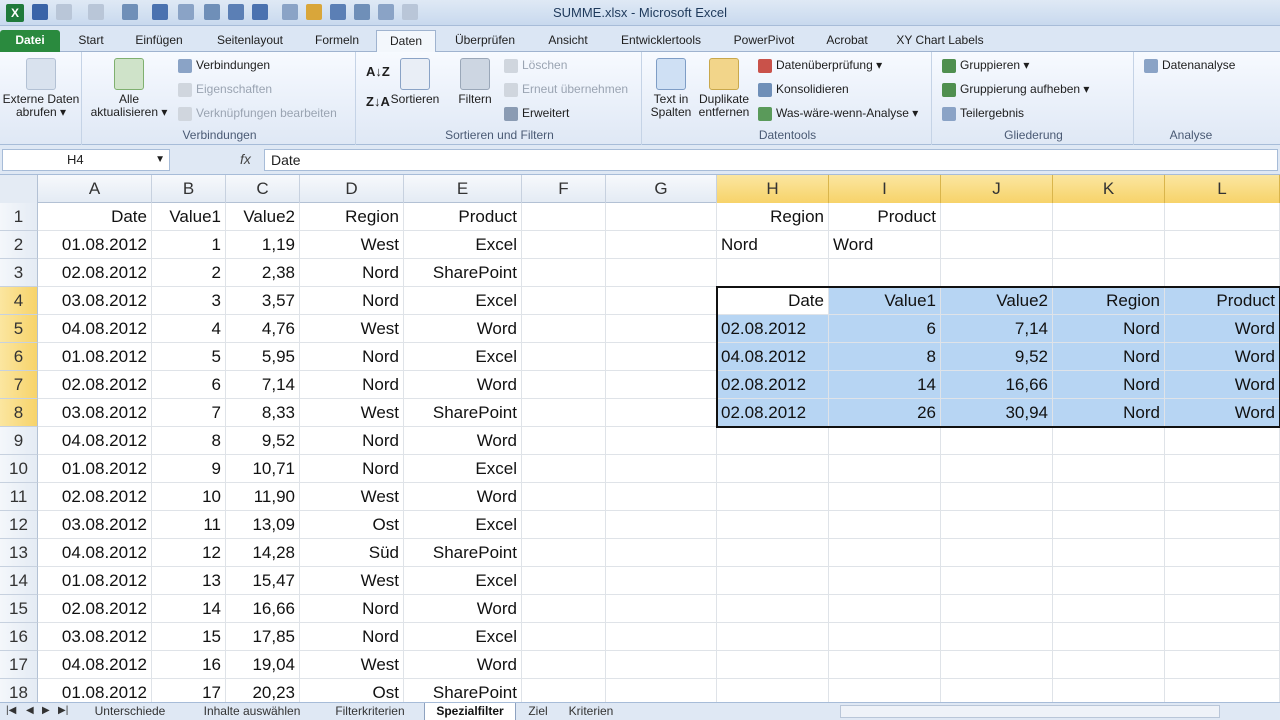  What do you see at coordinates (564, 301) in the screenshot?
I see `cell-f4` at bounding box center [564, 301].